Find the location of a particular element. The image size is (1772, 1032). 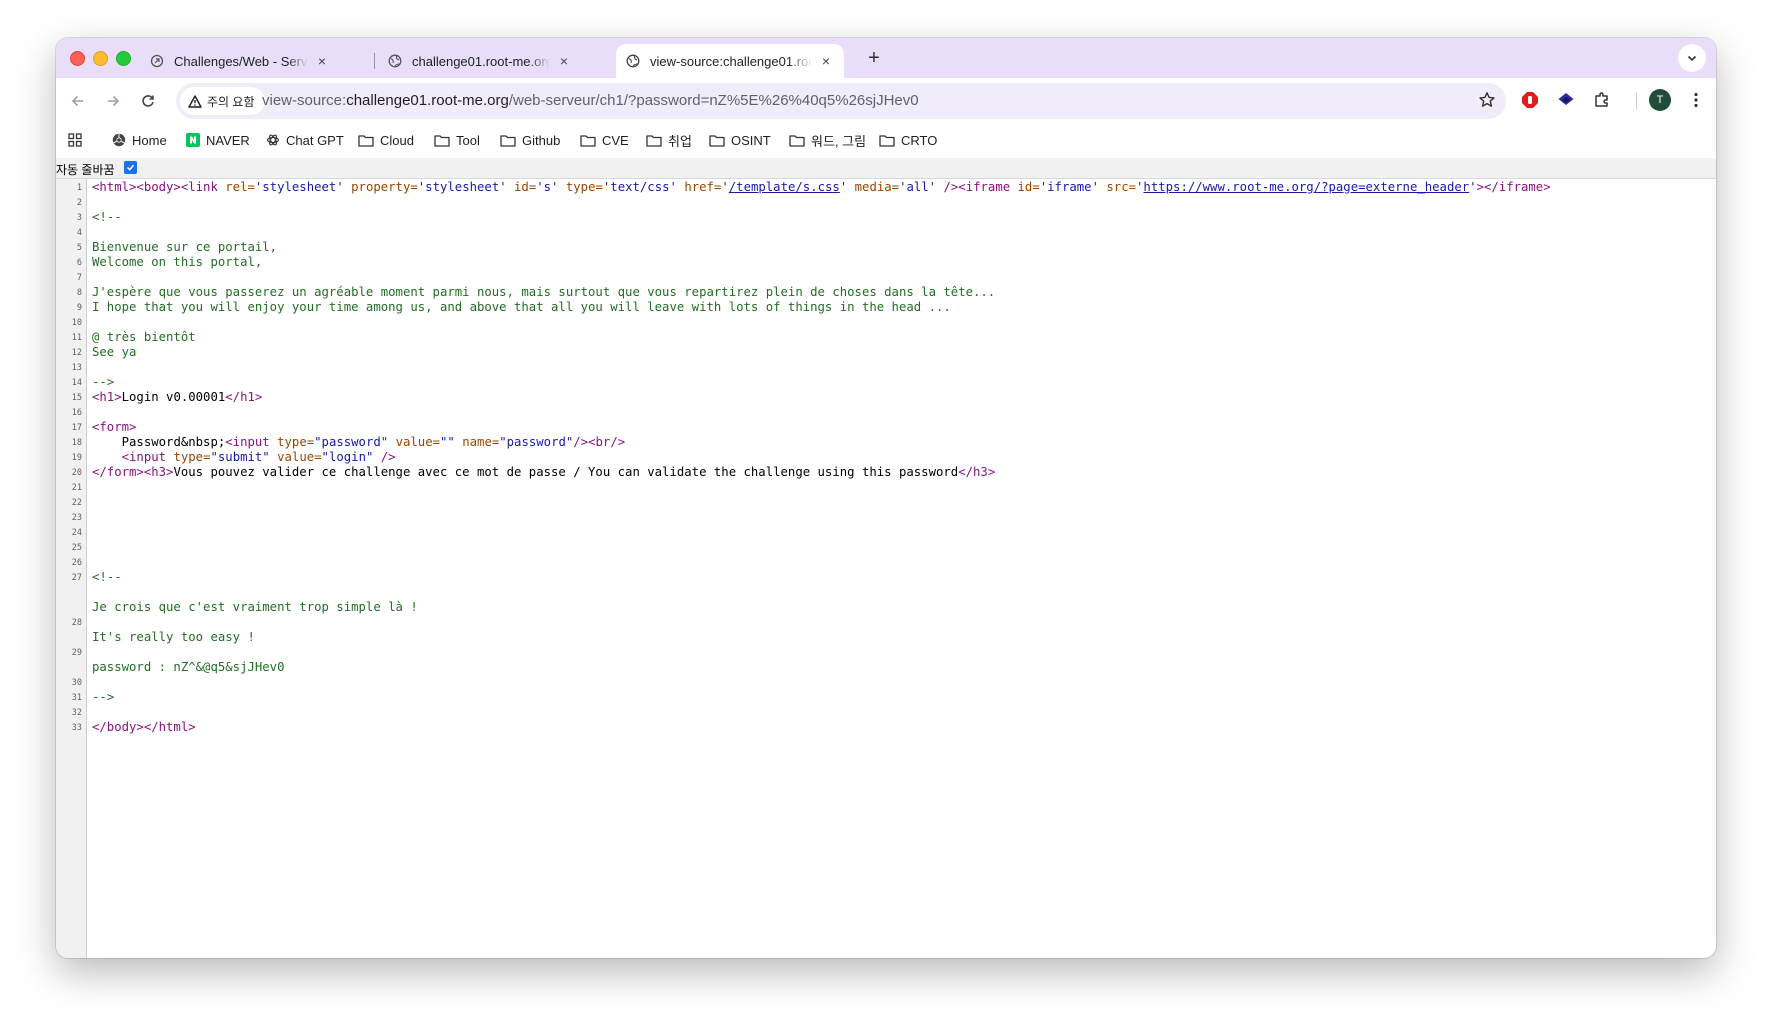

reload-button is located at coordinates (148, 101).